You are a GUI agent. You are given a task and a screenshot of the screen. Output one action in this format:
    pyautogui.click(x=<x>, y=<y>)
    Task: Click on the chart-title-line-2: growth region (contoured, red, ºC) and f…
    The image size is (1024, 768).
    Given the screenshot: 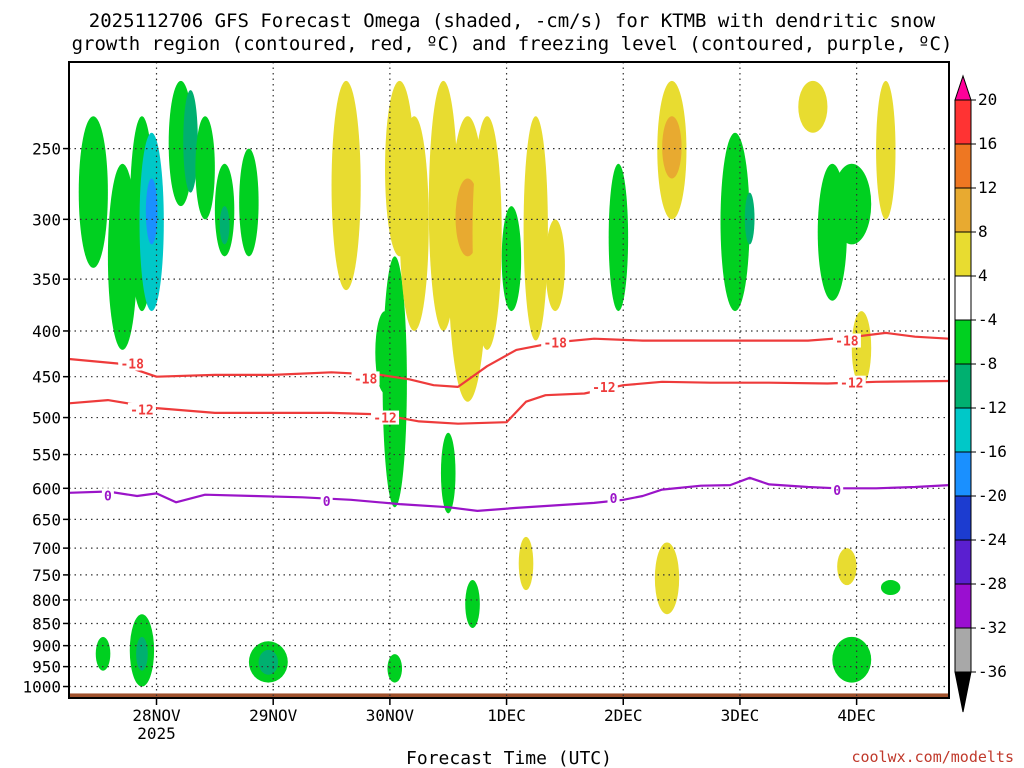 What is the action you would take?
    pyautogui.click(x=512, y=44)
    